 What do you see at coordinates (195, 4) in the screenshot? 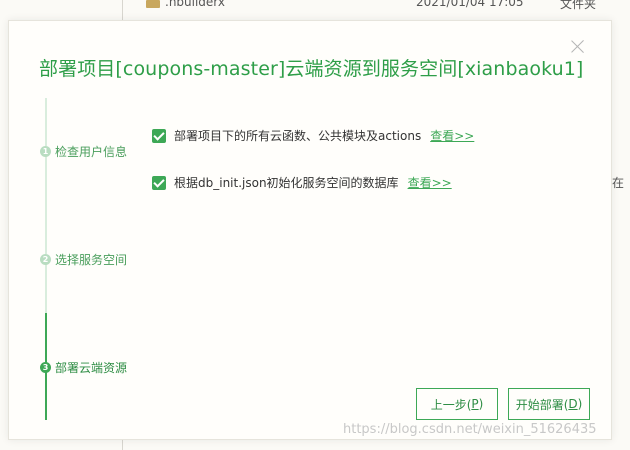
I see `file-name: .hbuilderx` at bounding box center [195, 4].